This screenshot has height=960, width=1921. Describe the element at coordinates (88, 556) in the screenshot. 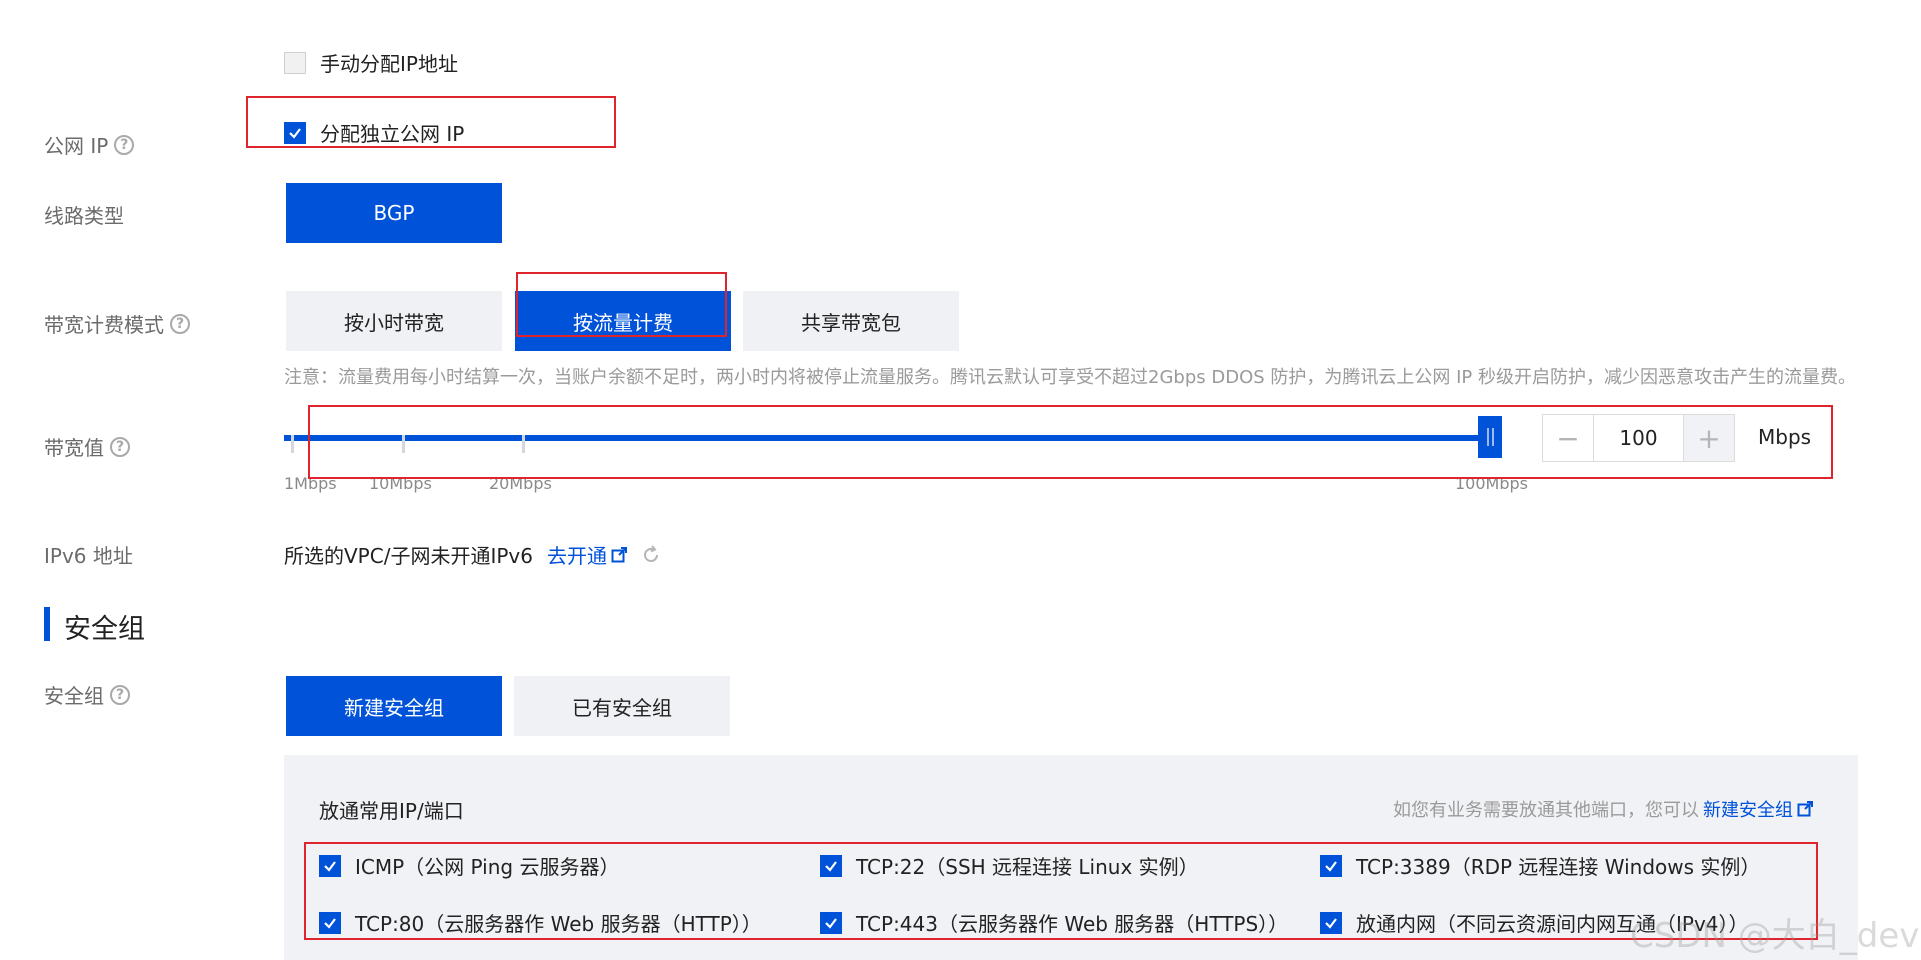

I see `ipv6-label: IPv6 地址` at that location.